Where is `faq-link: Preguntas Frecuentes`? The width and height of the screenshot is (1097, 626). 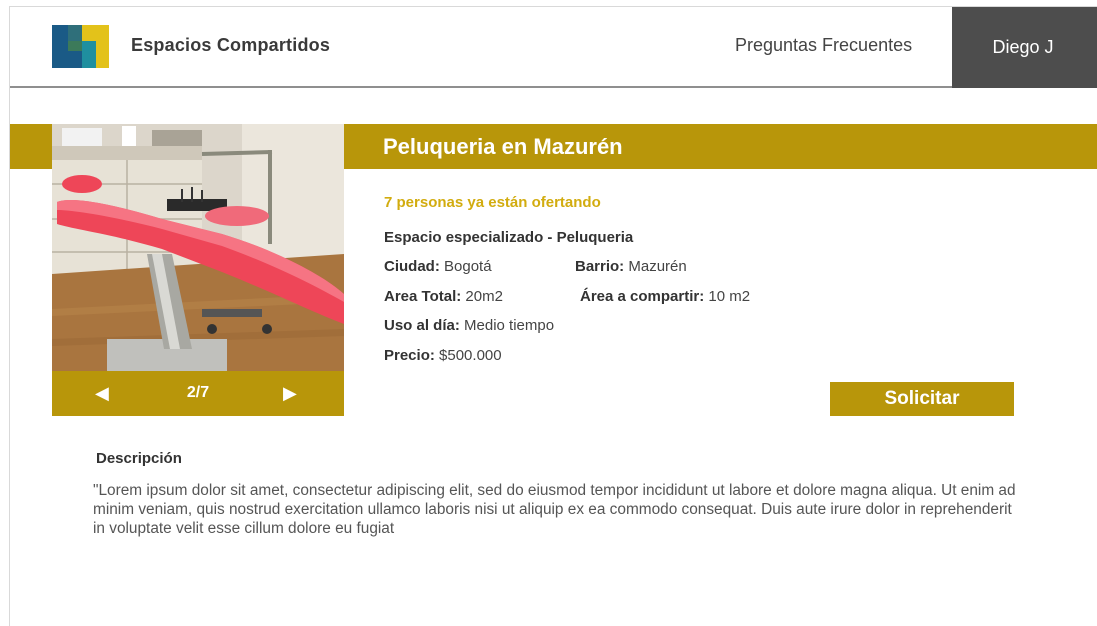 faq-link: Preguntas Frecuentes is located at coordinates (823, 45).